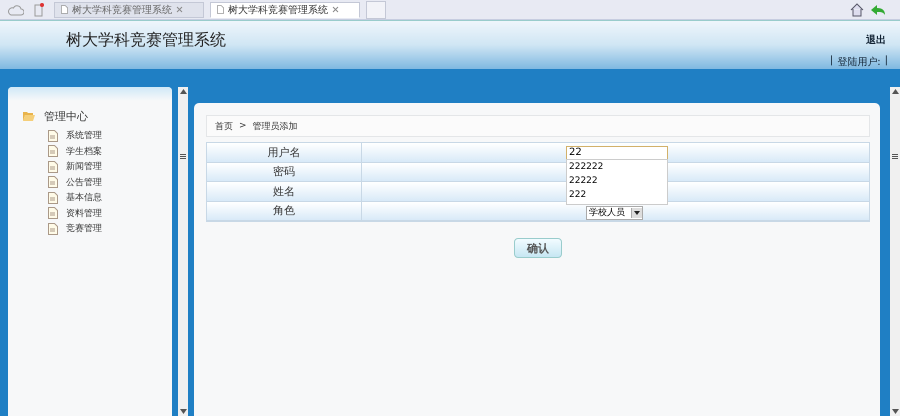 The width and height of the screenshot is (900, 416). What do you see at coordinates (617, 153) in the screenshot?
I see `username-field: 22` at bounding box center [617, 153].